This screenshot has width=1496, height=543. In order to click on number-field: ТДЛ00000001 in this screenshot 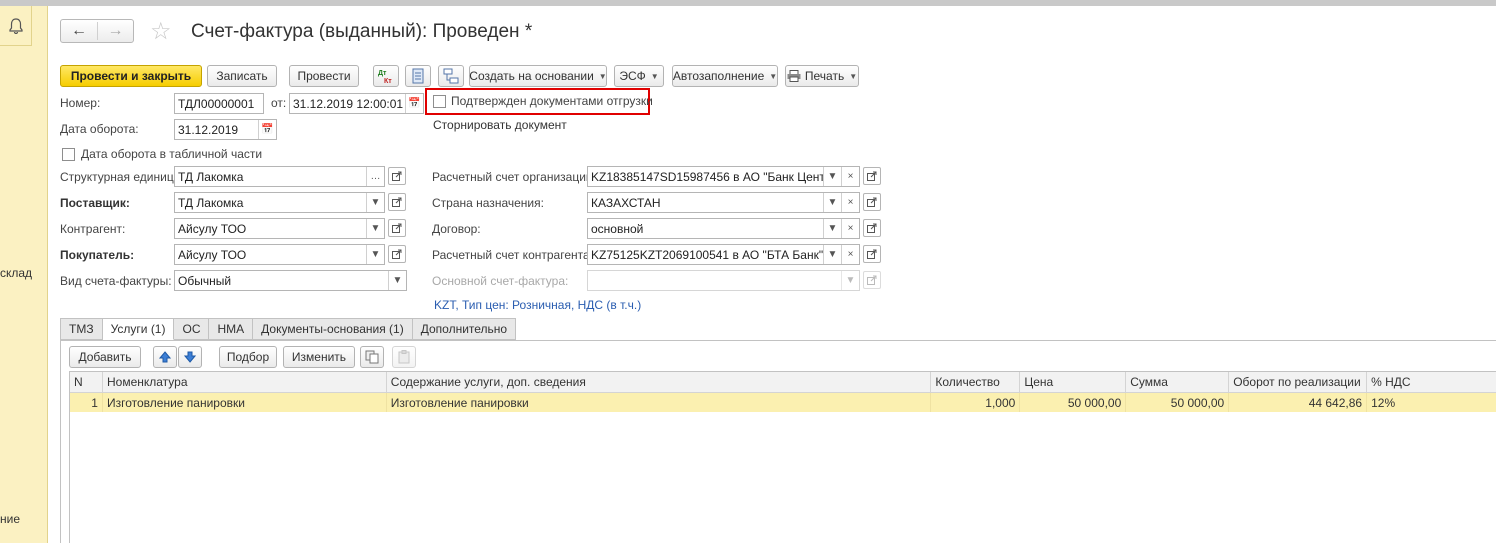, I will do `click(219, 103)`.